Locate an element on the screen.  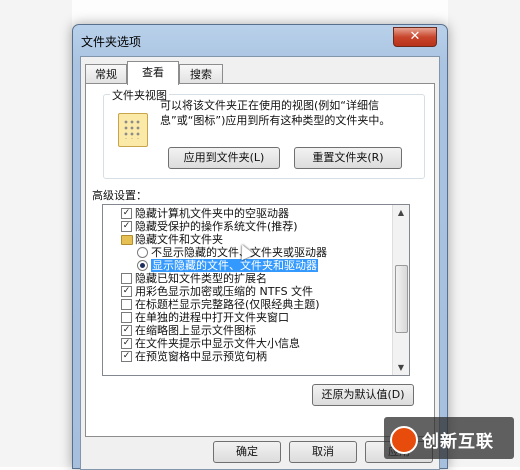
watermark-logo-icon is located at coordinates (404, 440).